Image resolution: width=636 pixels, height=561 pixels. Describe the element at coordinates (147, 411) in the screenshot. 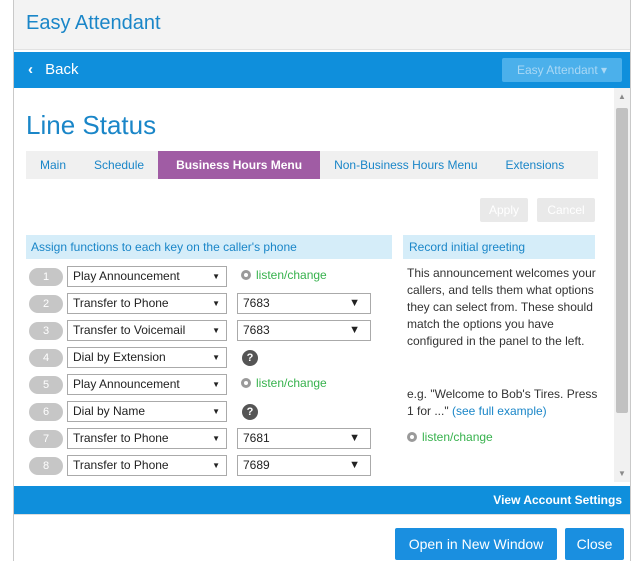

I see `function-select: Dial by Name ▼` at that location.